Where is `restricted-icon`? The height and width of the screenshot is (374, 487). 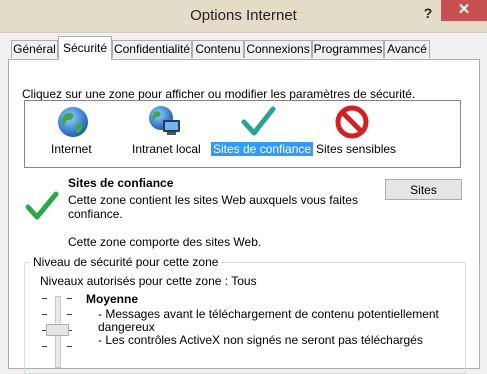
restricted-icon is located at coordinates (352, 122).